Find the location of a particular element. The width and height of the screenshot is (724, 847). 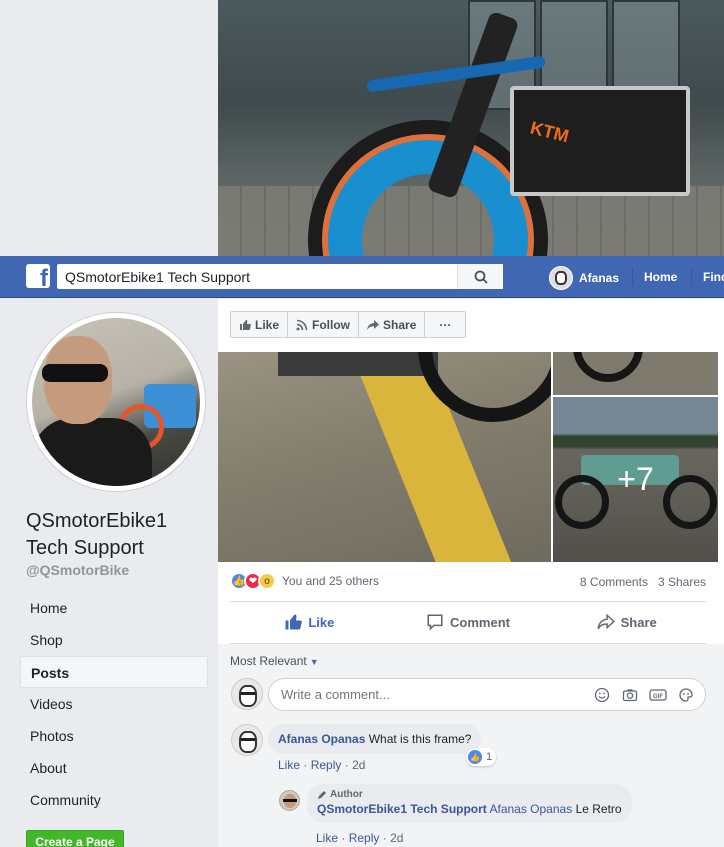

comment-bubble: Afanas Opanas What is this frame? is located at coordinates (375, 739).